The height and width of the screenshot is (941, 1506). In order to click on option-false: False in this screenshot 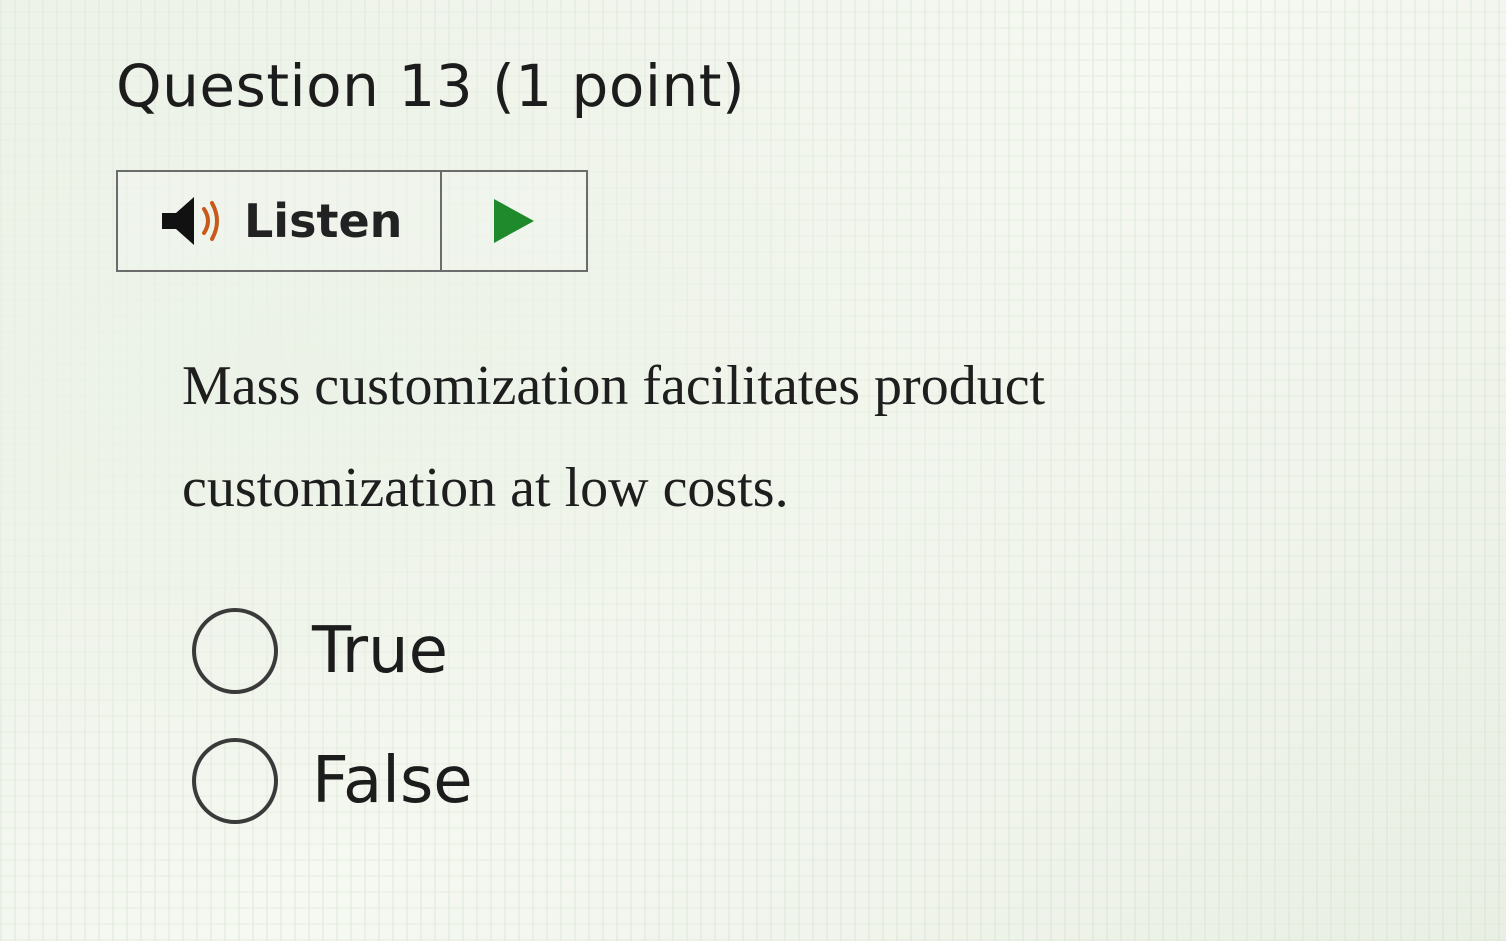, I will do `click(332, 781)`.